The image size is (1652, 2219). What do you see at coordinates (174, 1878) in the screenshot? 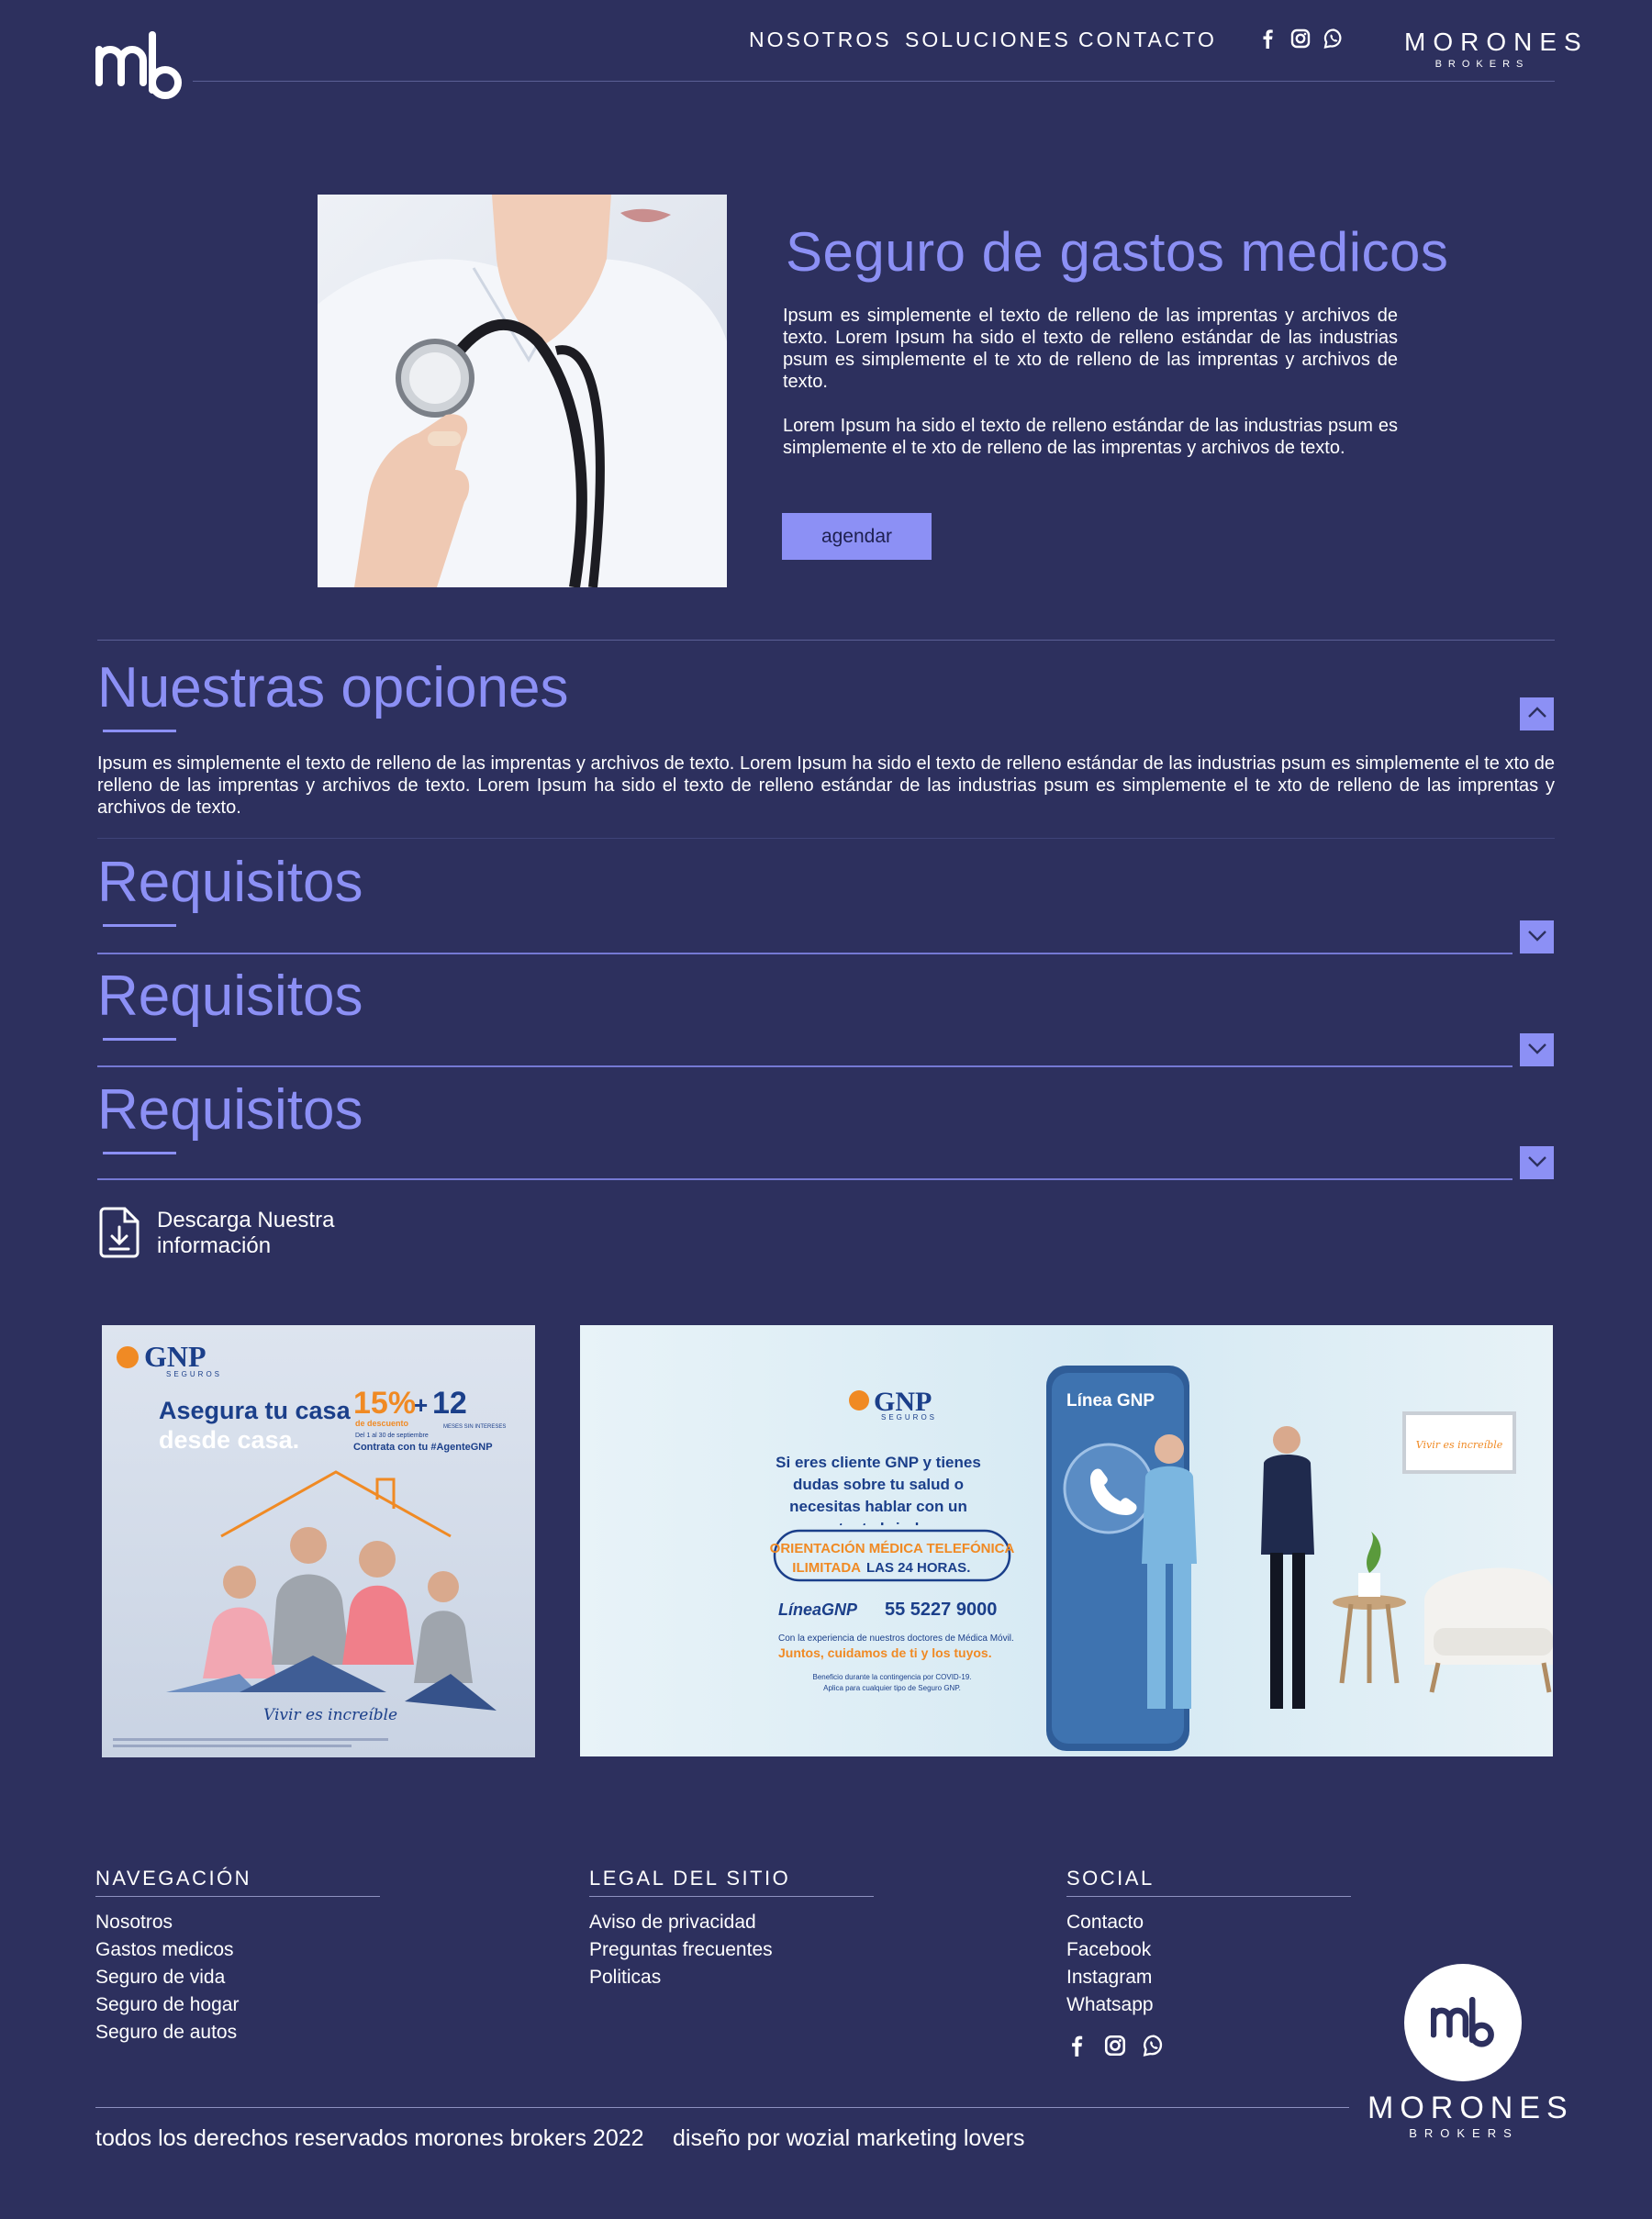
I see `footer-nav-heading: NAVEGACIÓN` at bounding box center [174, 1878].